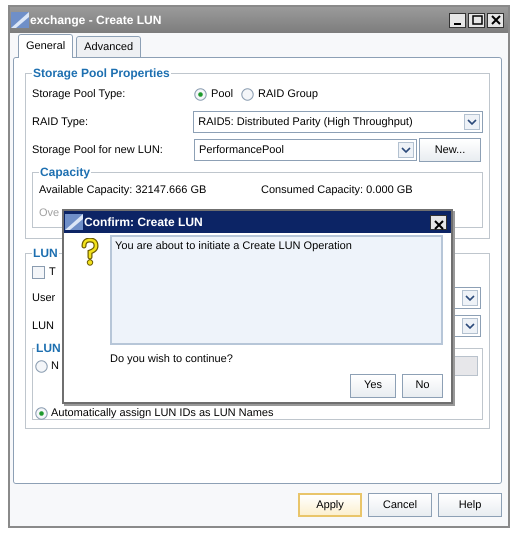  I want to click on question-icon, so click(90, 252).